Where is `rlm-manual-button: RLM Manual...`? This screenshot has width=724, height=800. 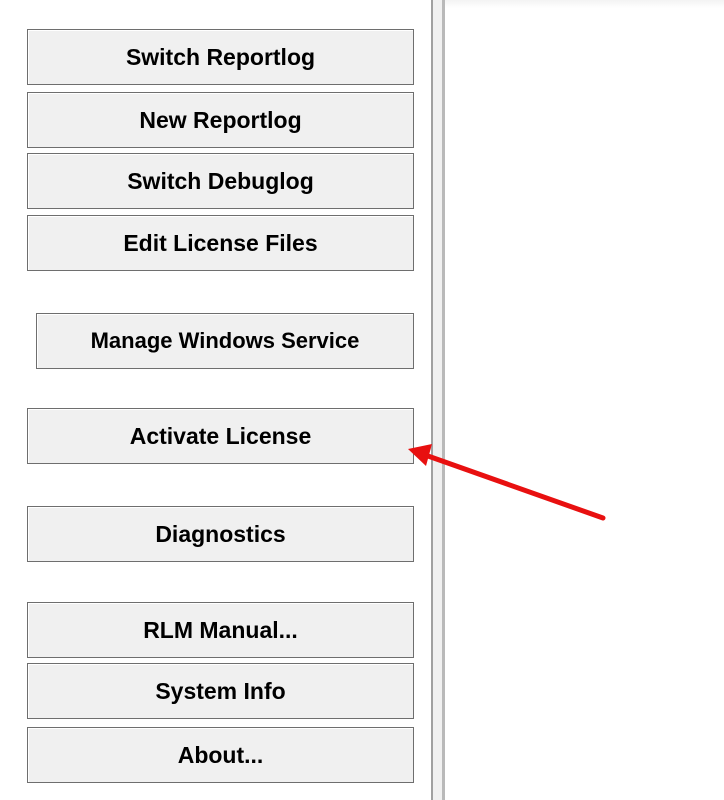 rlm-manual-button: RLM Manual... is located at coordinates (220, 630).